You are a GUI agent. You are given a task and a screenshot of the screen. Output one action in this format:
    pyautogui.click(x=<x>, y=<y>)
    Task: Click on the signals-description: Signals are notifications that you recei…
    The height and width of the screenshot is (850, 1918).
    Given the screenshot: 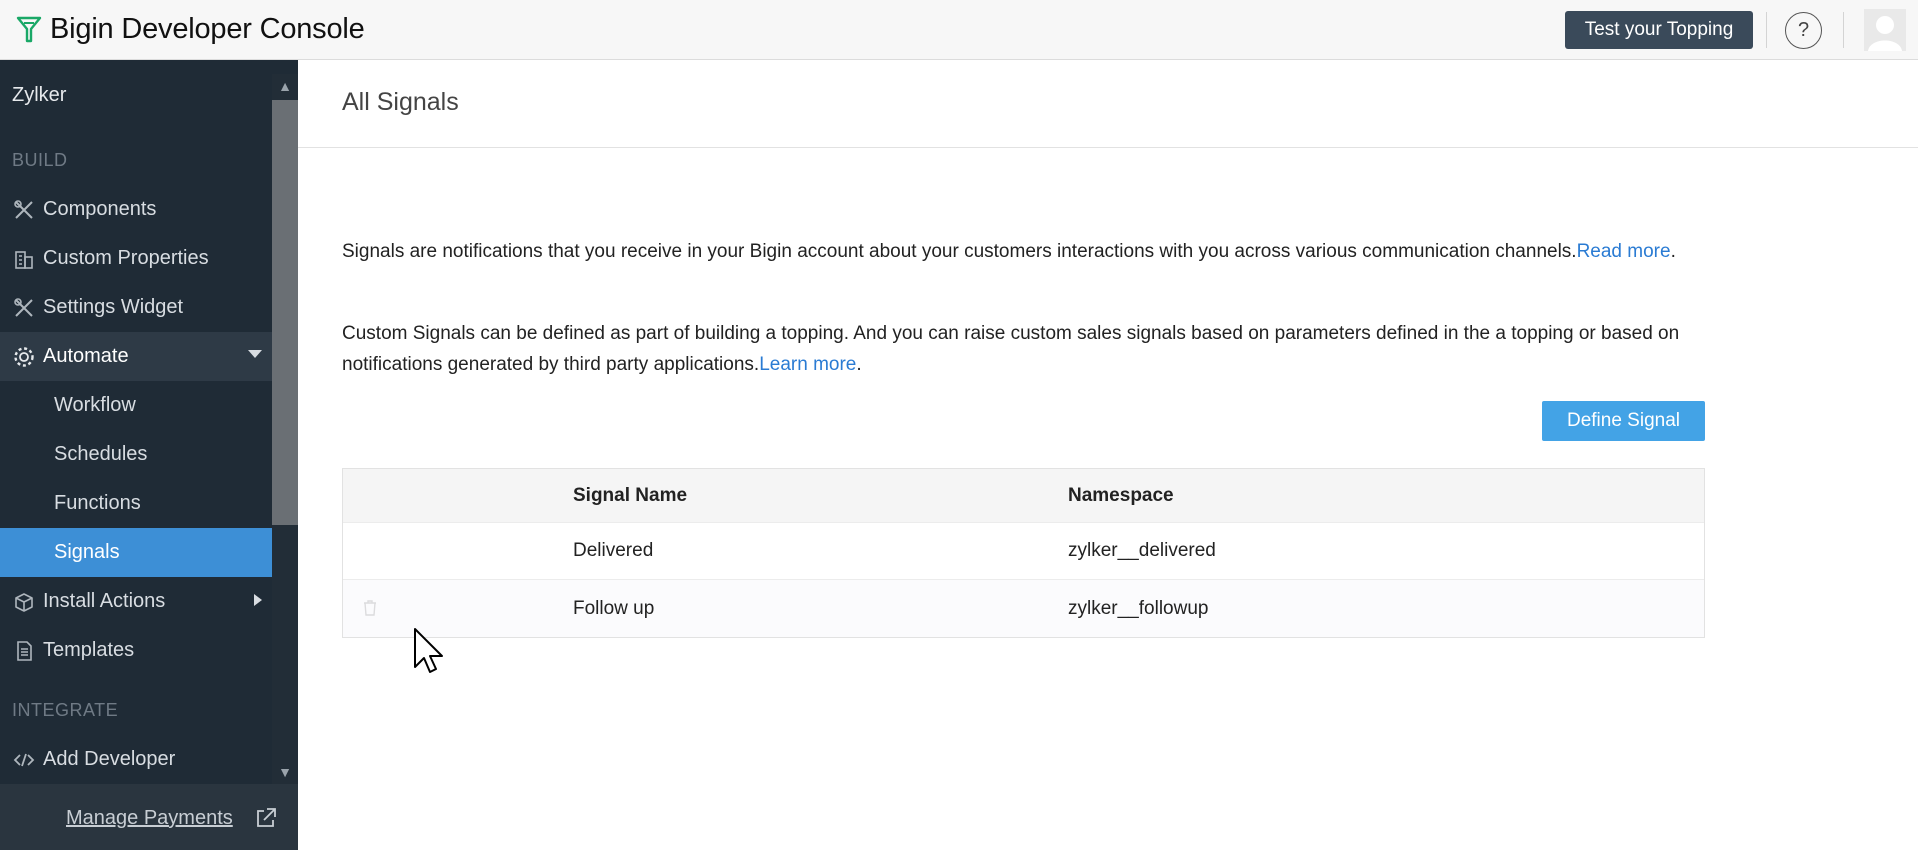 What is the action you would take?
    pyautogui.click(x=1032, y=251)
    